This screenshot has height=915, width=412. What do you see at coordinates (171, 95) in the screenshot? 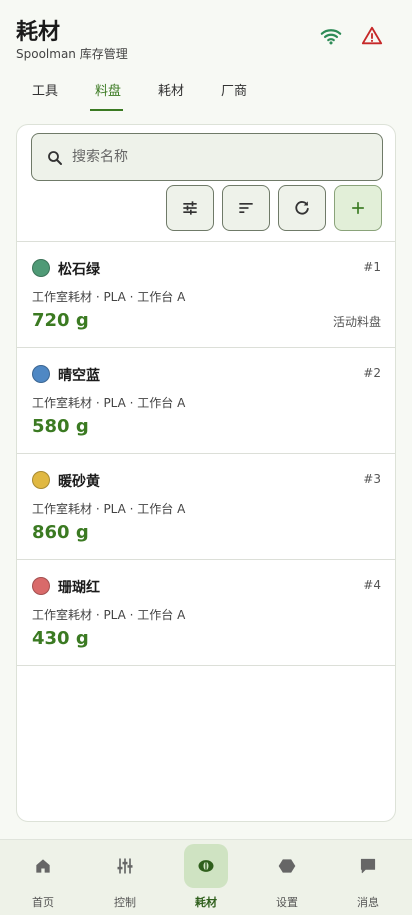
I see `tab-filaments: 耗材` at bounding box center [171, 95].